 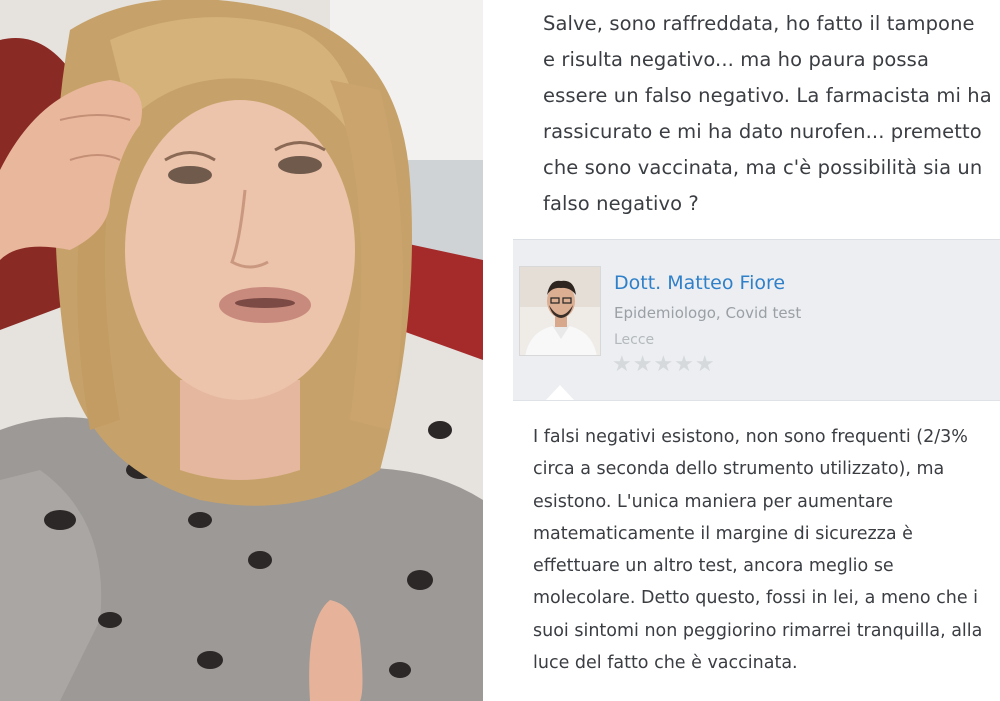 I want to click on doctor-city: Lecce, so click(x=634, y=340).